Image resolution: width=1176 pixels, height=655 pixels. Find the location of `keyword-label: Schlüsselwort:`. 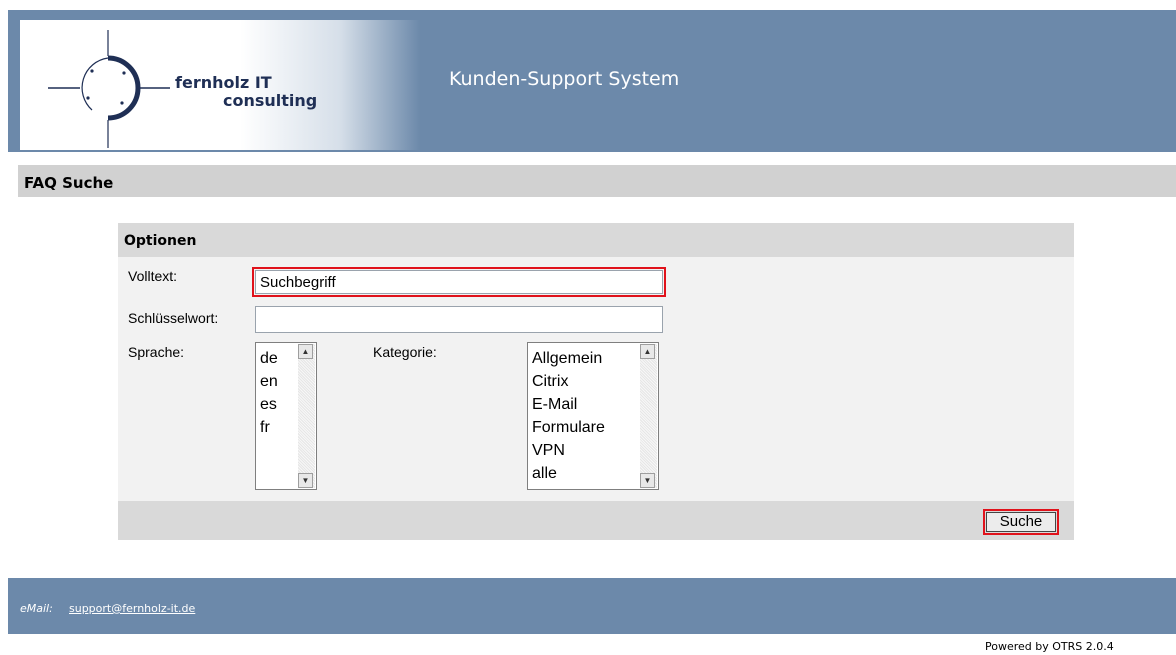

keyword-label: Schlüsselwort: is located at coordinates (173, 318).